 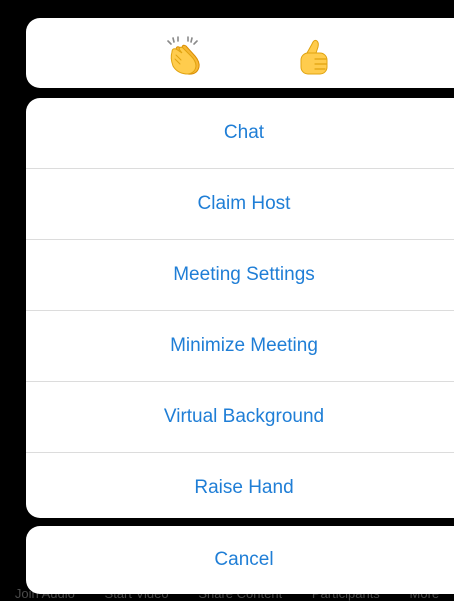 What do you see at coordinates (244, 274) in the screenshot?
I see `meeting-settings-label: Meeting Settings` at bounding box center [244, 274].